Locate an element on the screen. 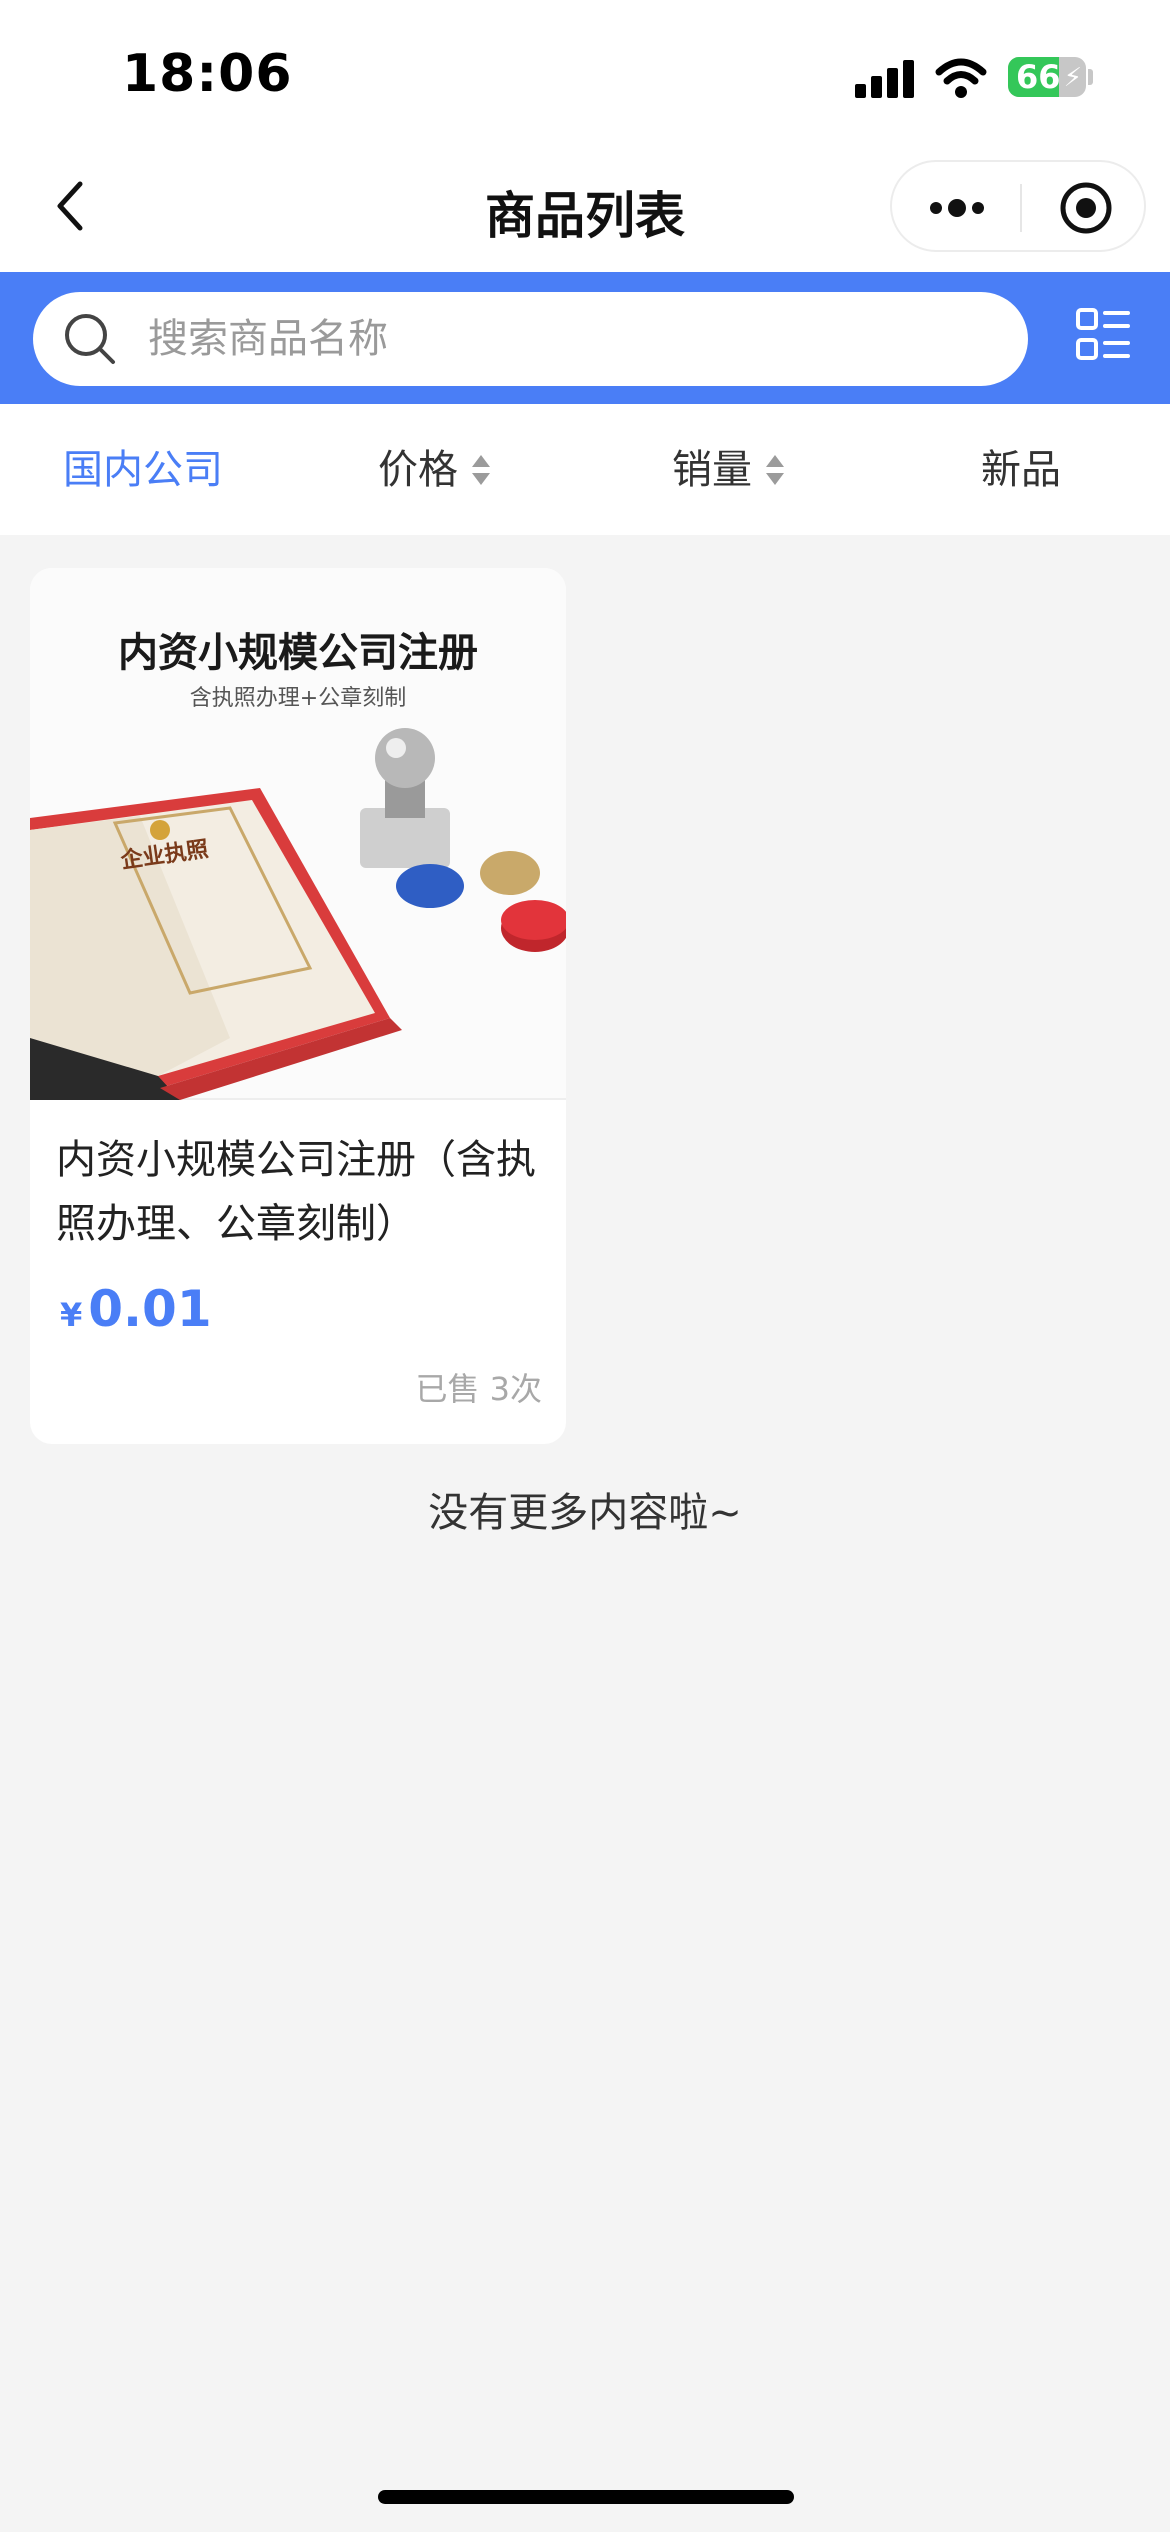 The width and height of the screenshot is (1170, 2532). search-box is located at coordinates (530, 339).